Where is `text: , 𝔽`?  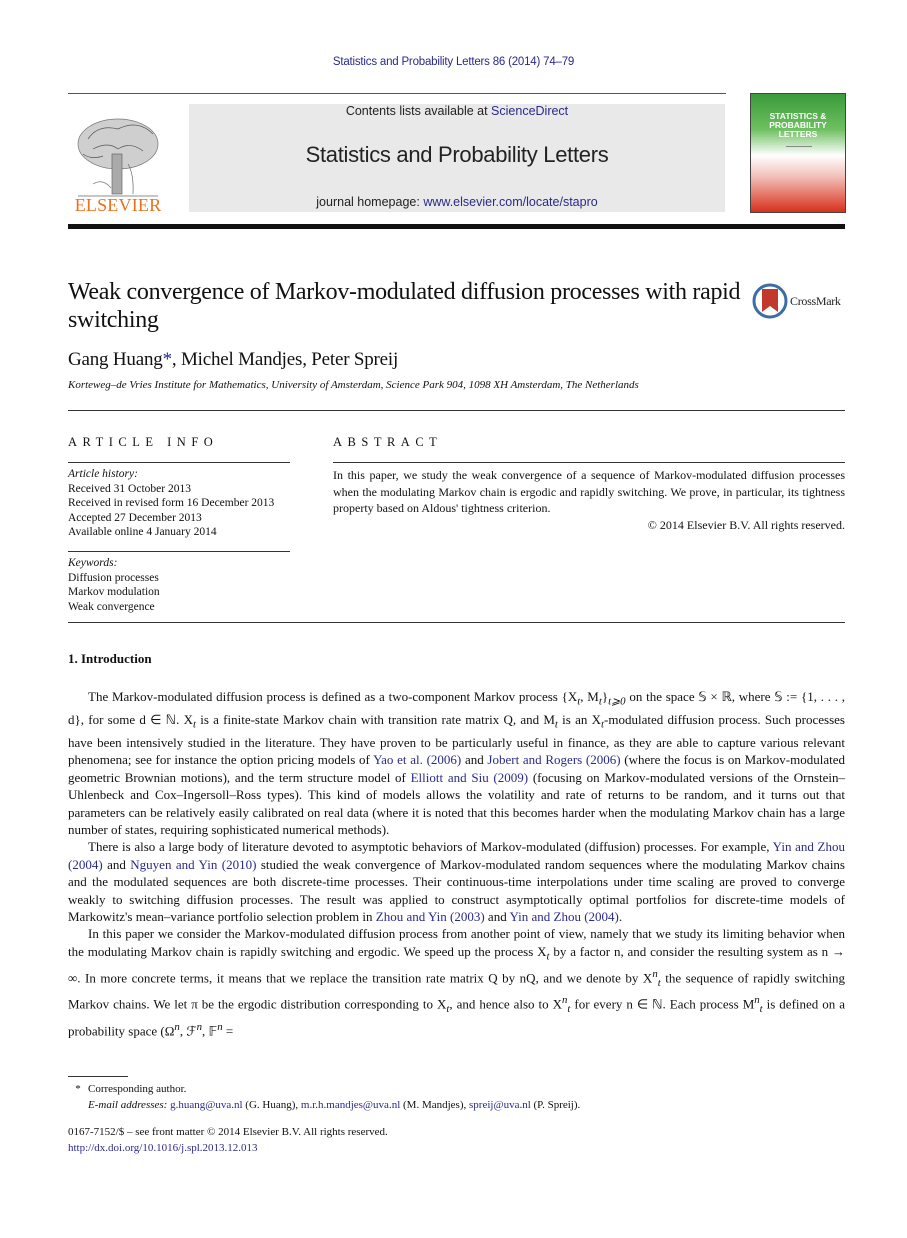
text: , 𝔽 is located at coordinates (209, 1030).